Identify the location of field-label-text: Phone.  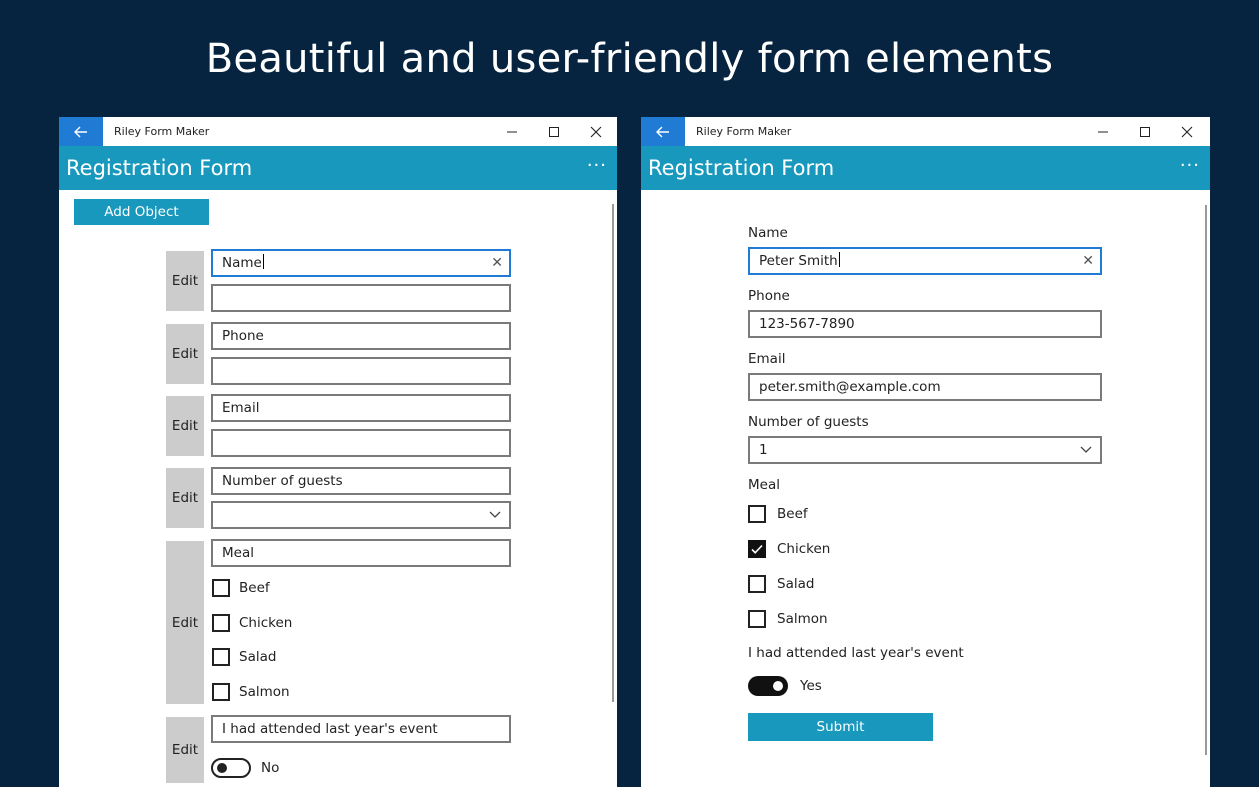
(243, 336).